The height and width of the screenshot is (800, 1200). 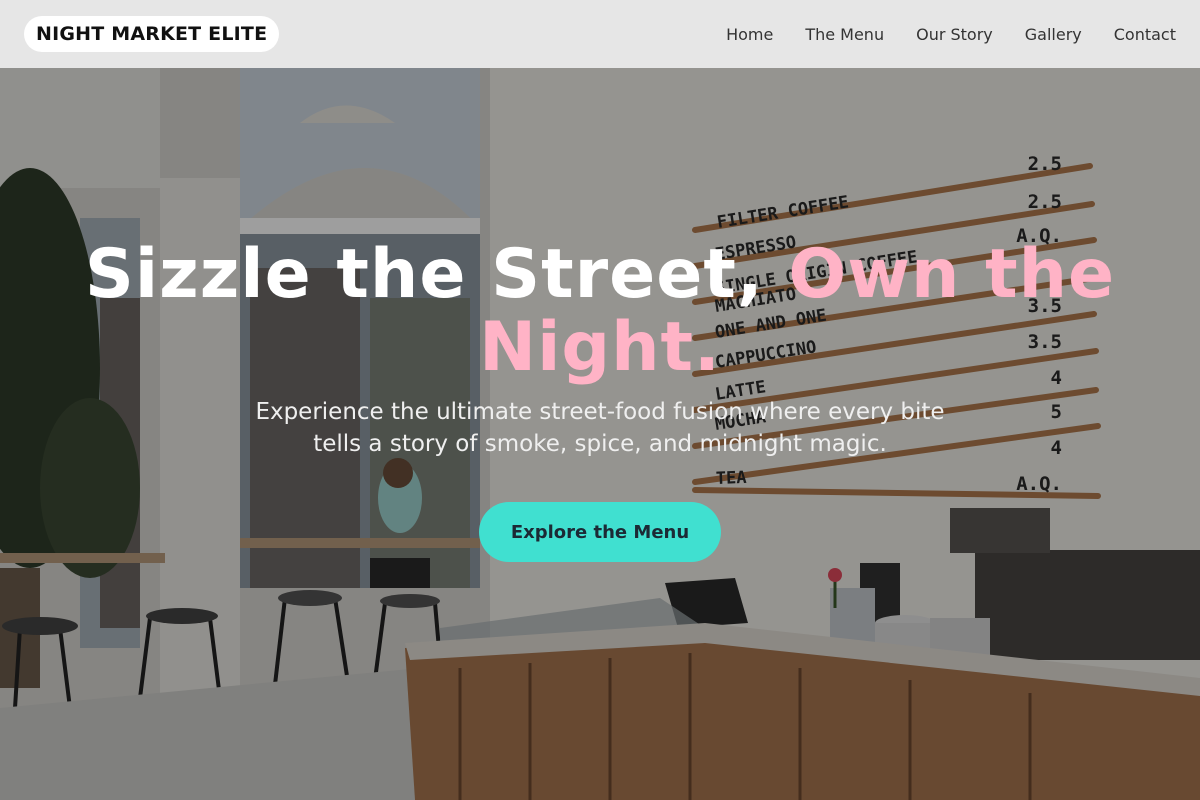 What do you see at coordinates (954, 34) in the screenshot?
I see `nav-link-our-story: Our Story` at bounding box center [954, 34].